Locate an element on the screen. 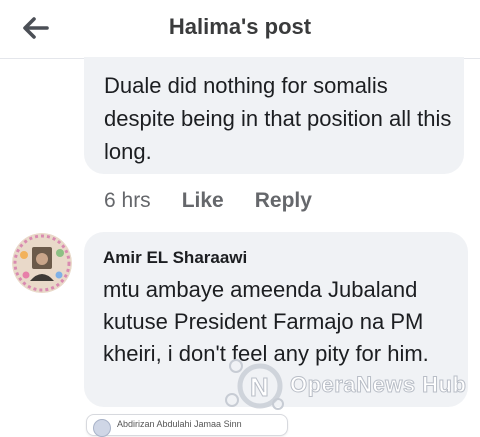 This screenshot has height=437, width=480. comment-actions: 6 hrs Like Reply is located at coordinates (208, 201).